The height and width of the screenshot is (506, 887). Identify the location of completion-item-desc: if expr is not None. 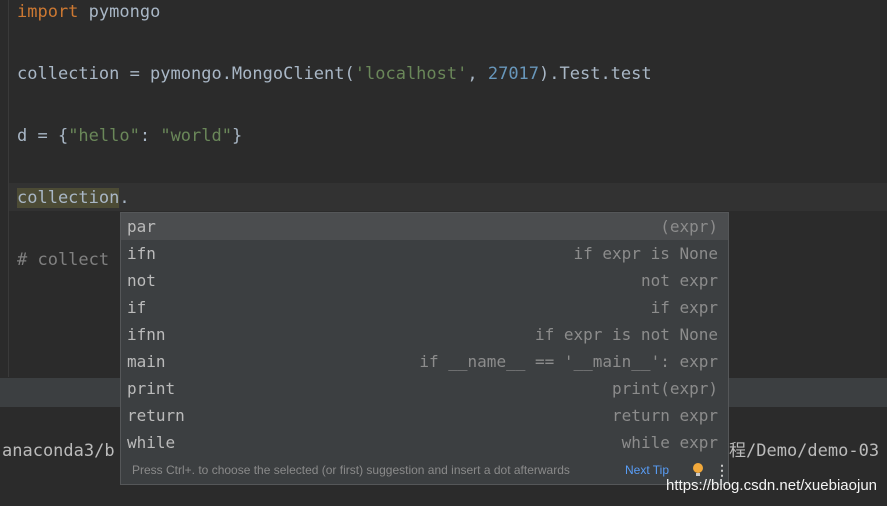
(626, 334).